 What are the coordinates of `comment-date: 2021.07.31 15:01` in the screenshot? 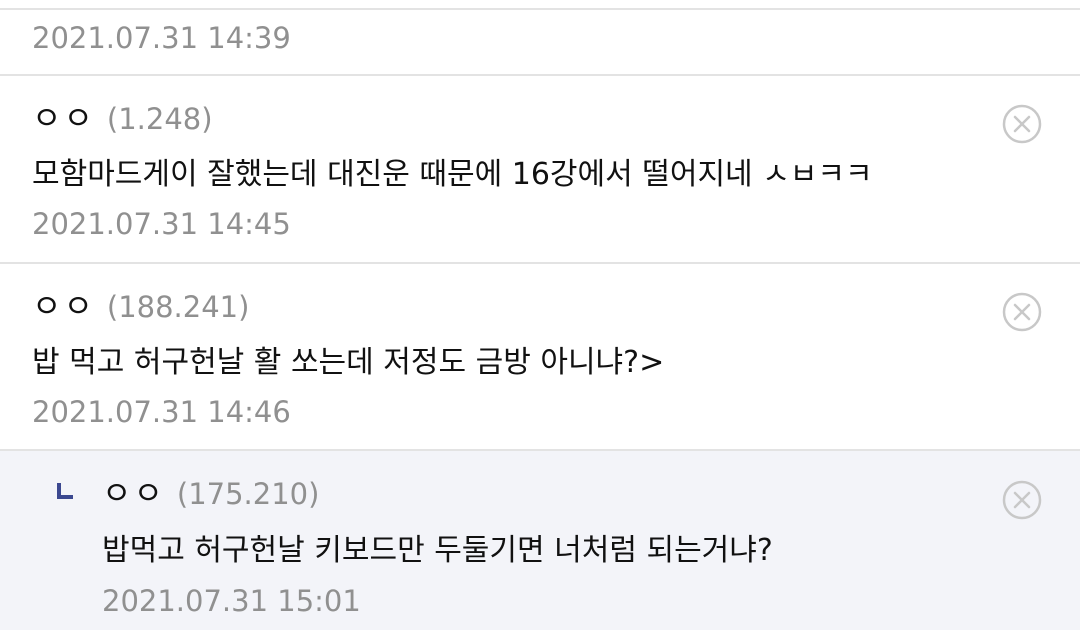 It's located at (231, 601).